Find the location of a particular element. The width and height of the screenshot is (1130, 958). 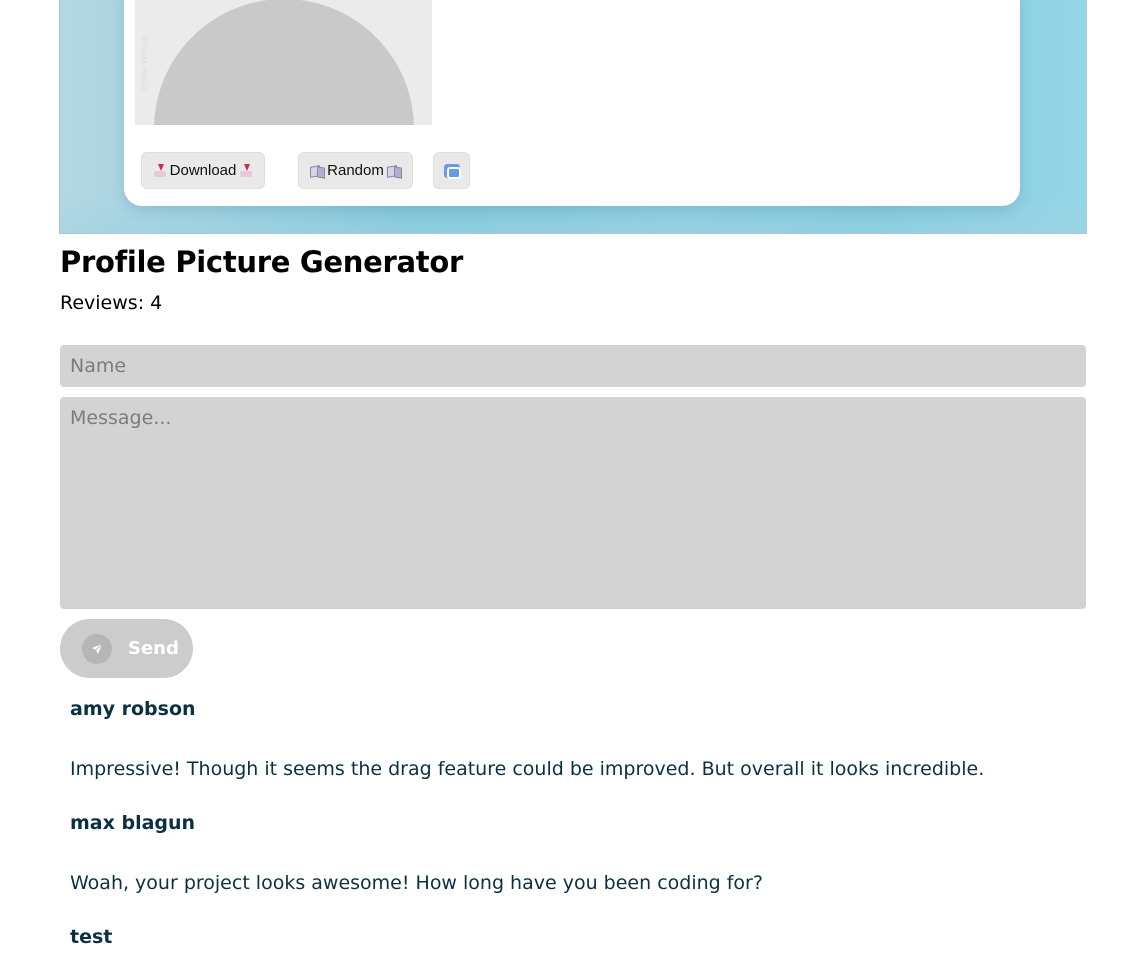

review-author: test is located at coordinates (91, 937).